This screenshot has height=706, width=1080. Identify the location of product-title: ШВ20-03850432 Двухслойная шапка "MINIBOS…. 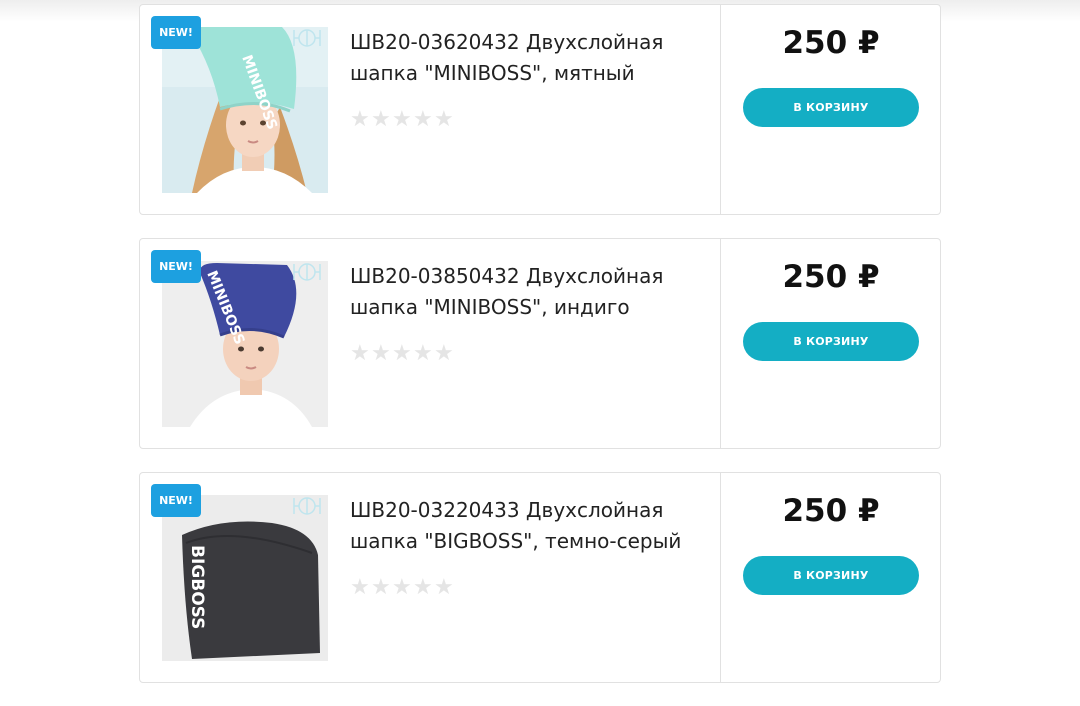
(525, 292).